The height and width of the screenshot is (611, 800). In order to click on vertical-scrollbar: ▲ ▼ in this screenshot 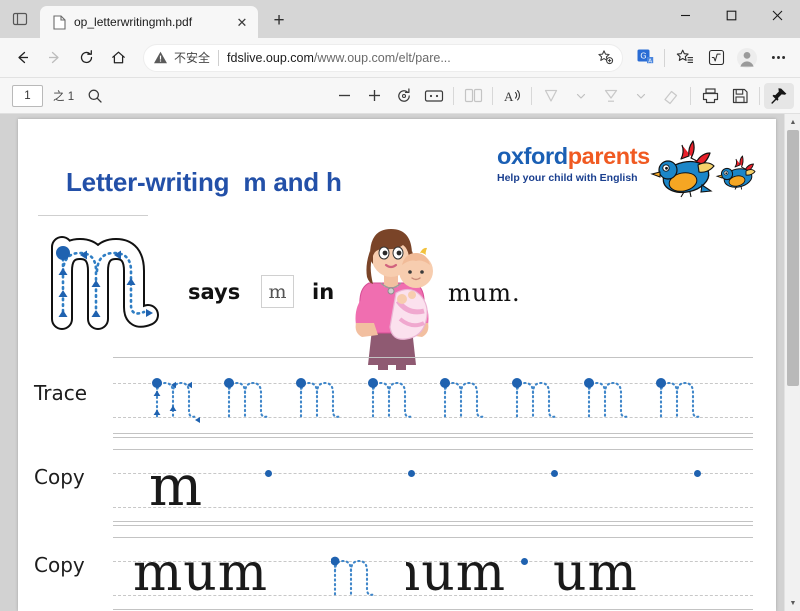, I will do `click(792, 362)`.